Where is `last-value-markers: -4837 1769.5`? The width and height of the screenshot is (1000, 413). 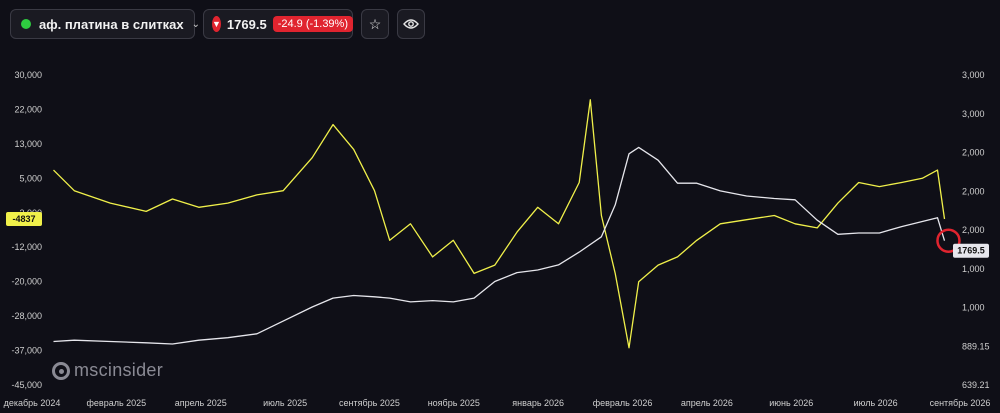
last-value-markers: -4837 1769.5 is located at coordinates (497, 234).